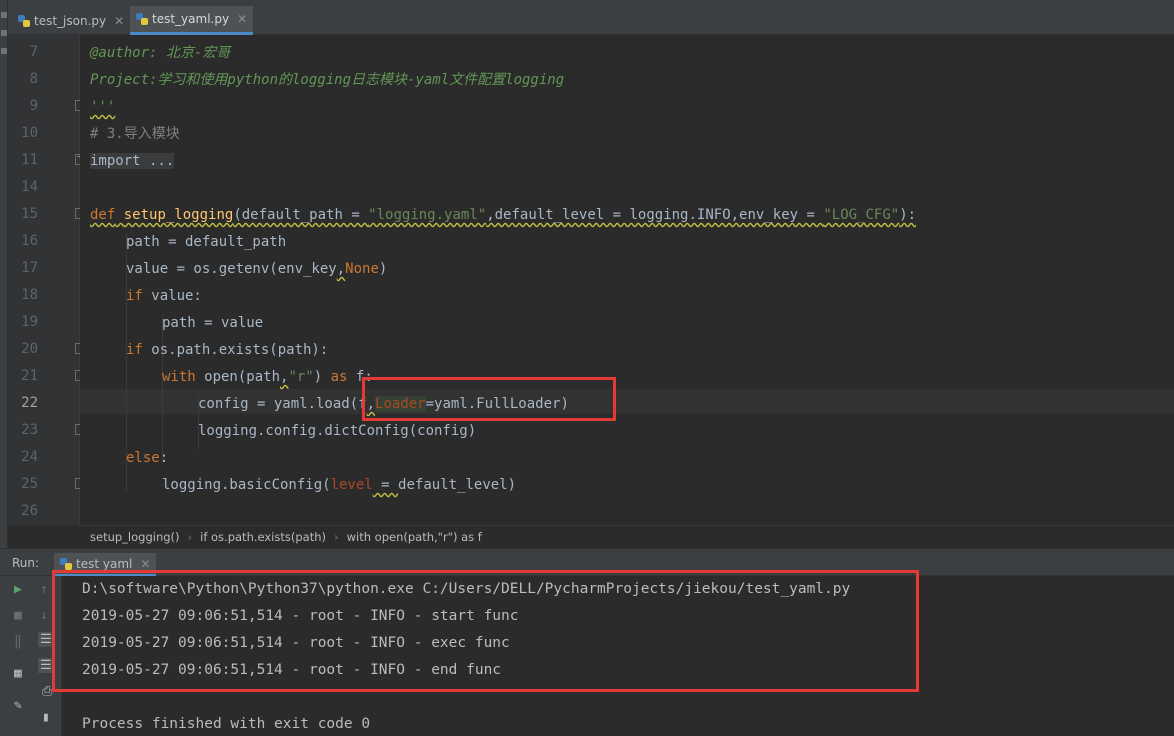 The width and height of the screenshot is (1174, 736). What do you see at coordinates (4, 51) in the screenshot?
I see `favorites-tool-icon` at bounding box center [4, 51].